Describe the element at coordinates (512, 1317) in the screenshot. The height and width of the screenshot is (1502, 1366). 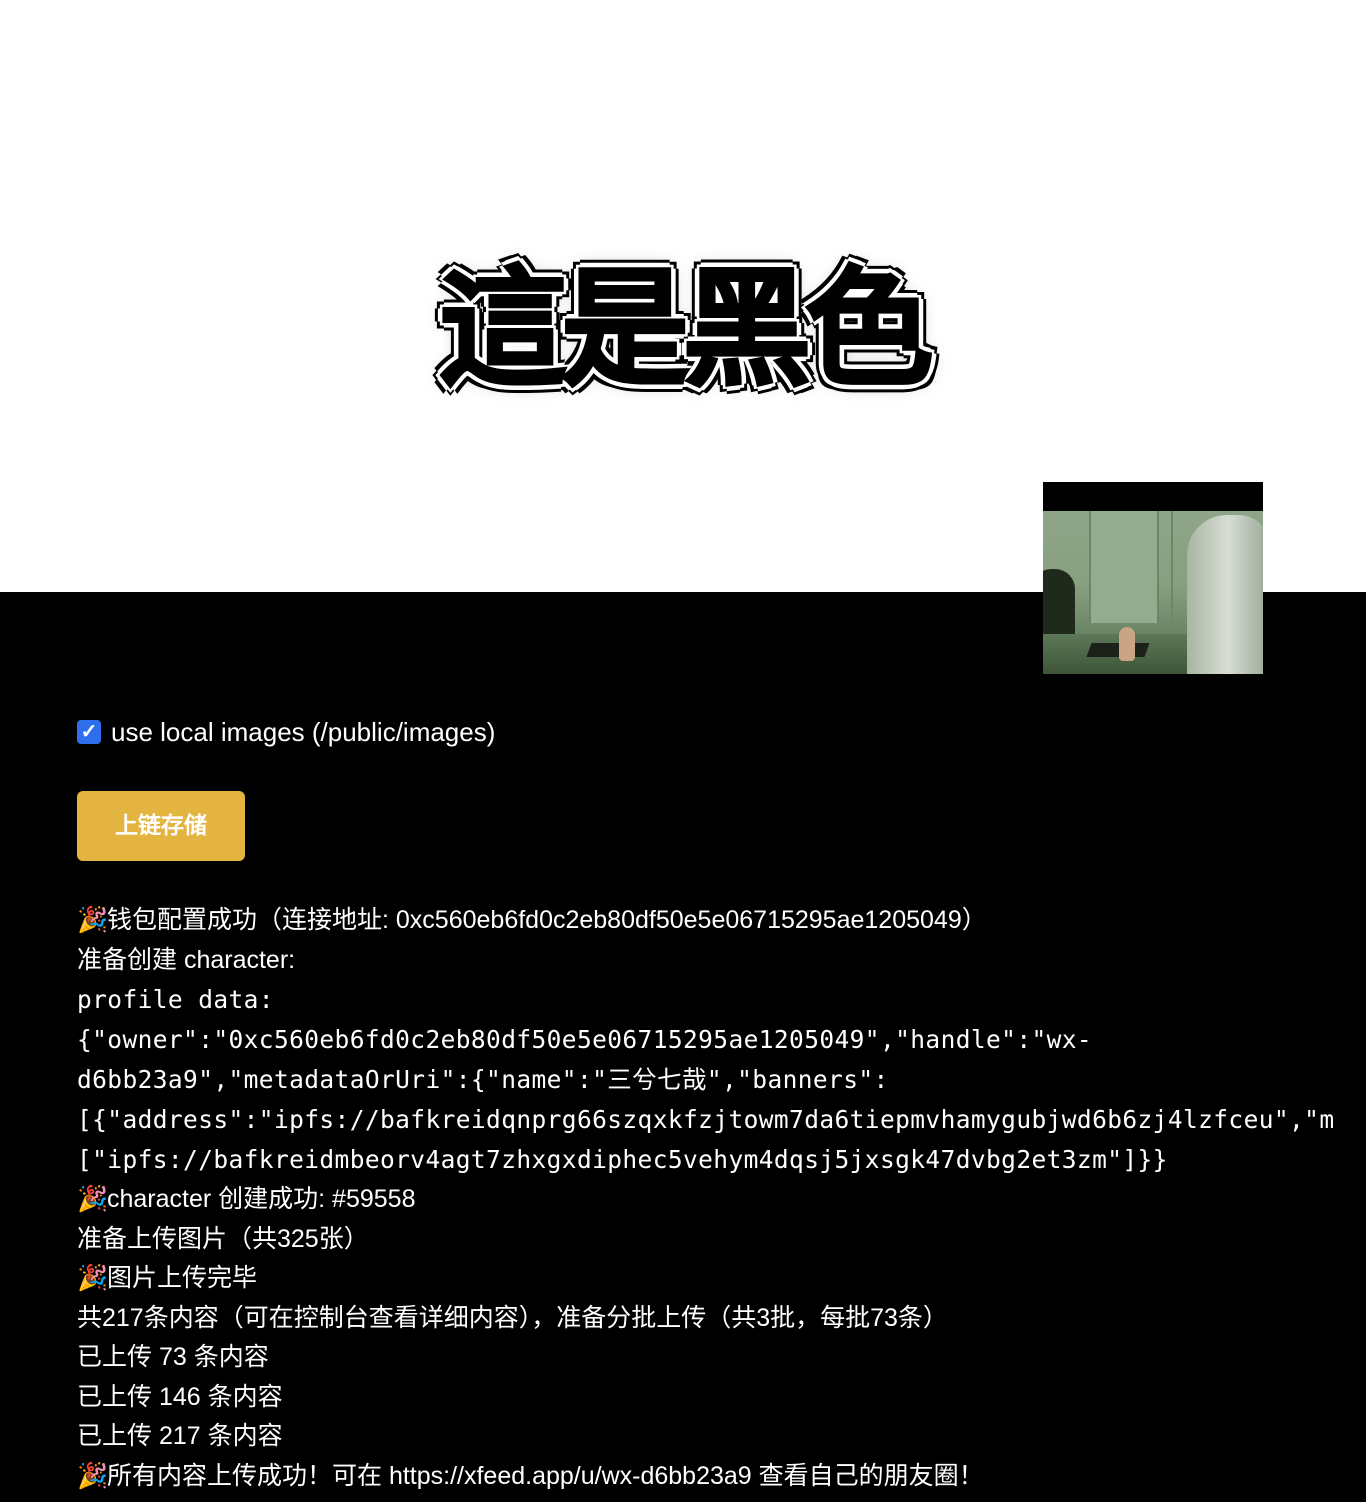
I see `log-line-batch-info: 共217条内容（可在控制台查看详细内容），准备分批上传（共3批，每批73条）` at that location.